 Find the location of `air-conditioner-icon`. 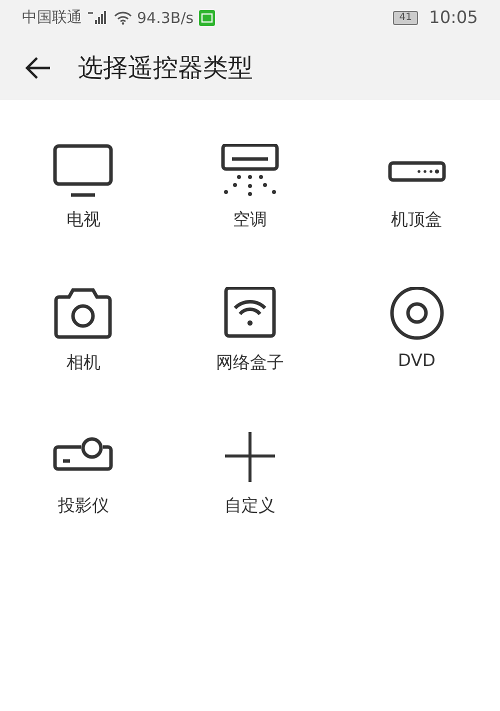

air-conditioner-icon is located at coordinates (250, 171).